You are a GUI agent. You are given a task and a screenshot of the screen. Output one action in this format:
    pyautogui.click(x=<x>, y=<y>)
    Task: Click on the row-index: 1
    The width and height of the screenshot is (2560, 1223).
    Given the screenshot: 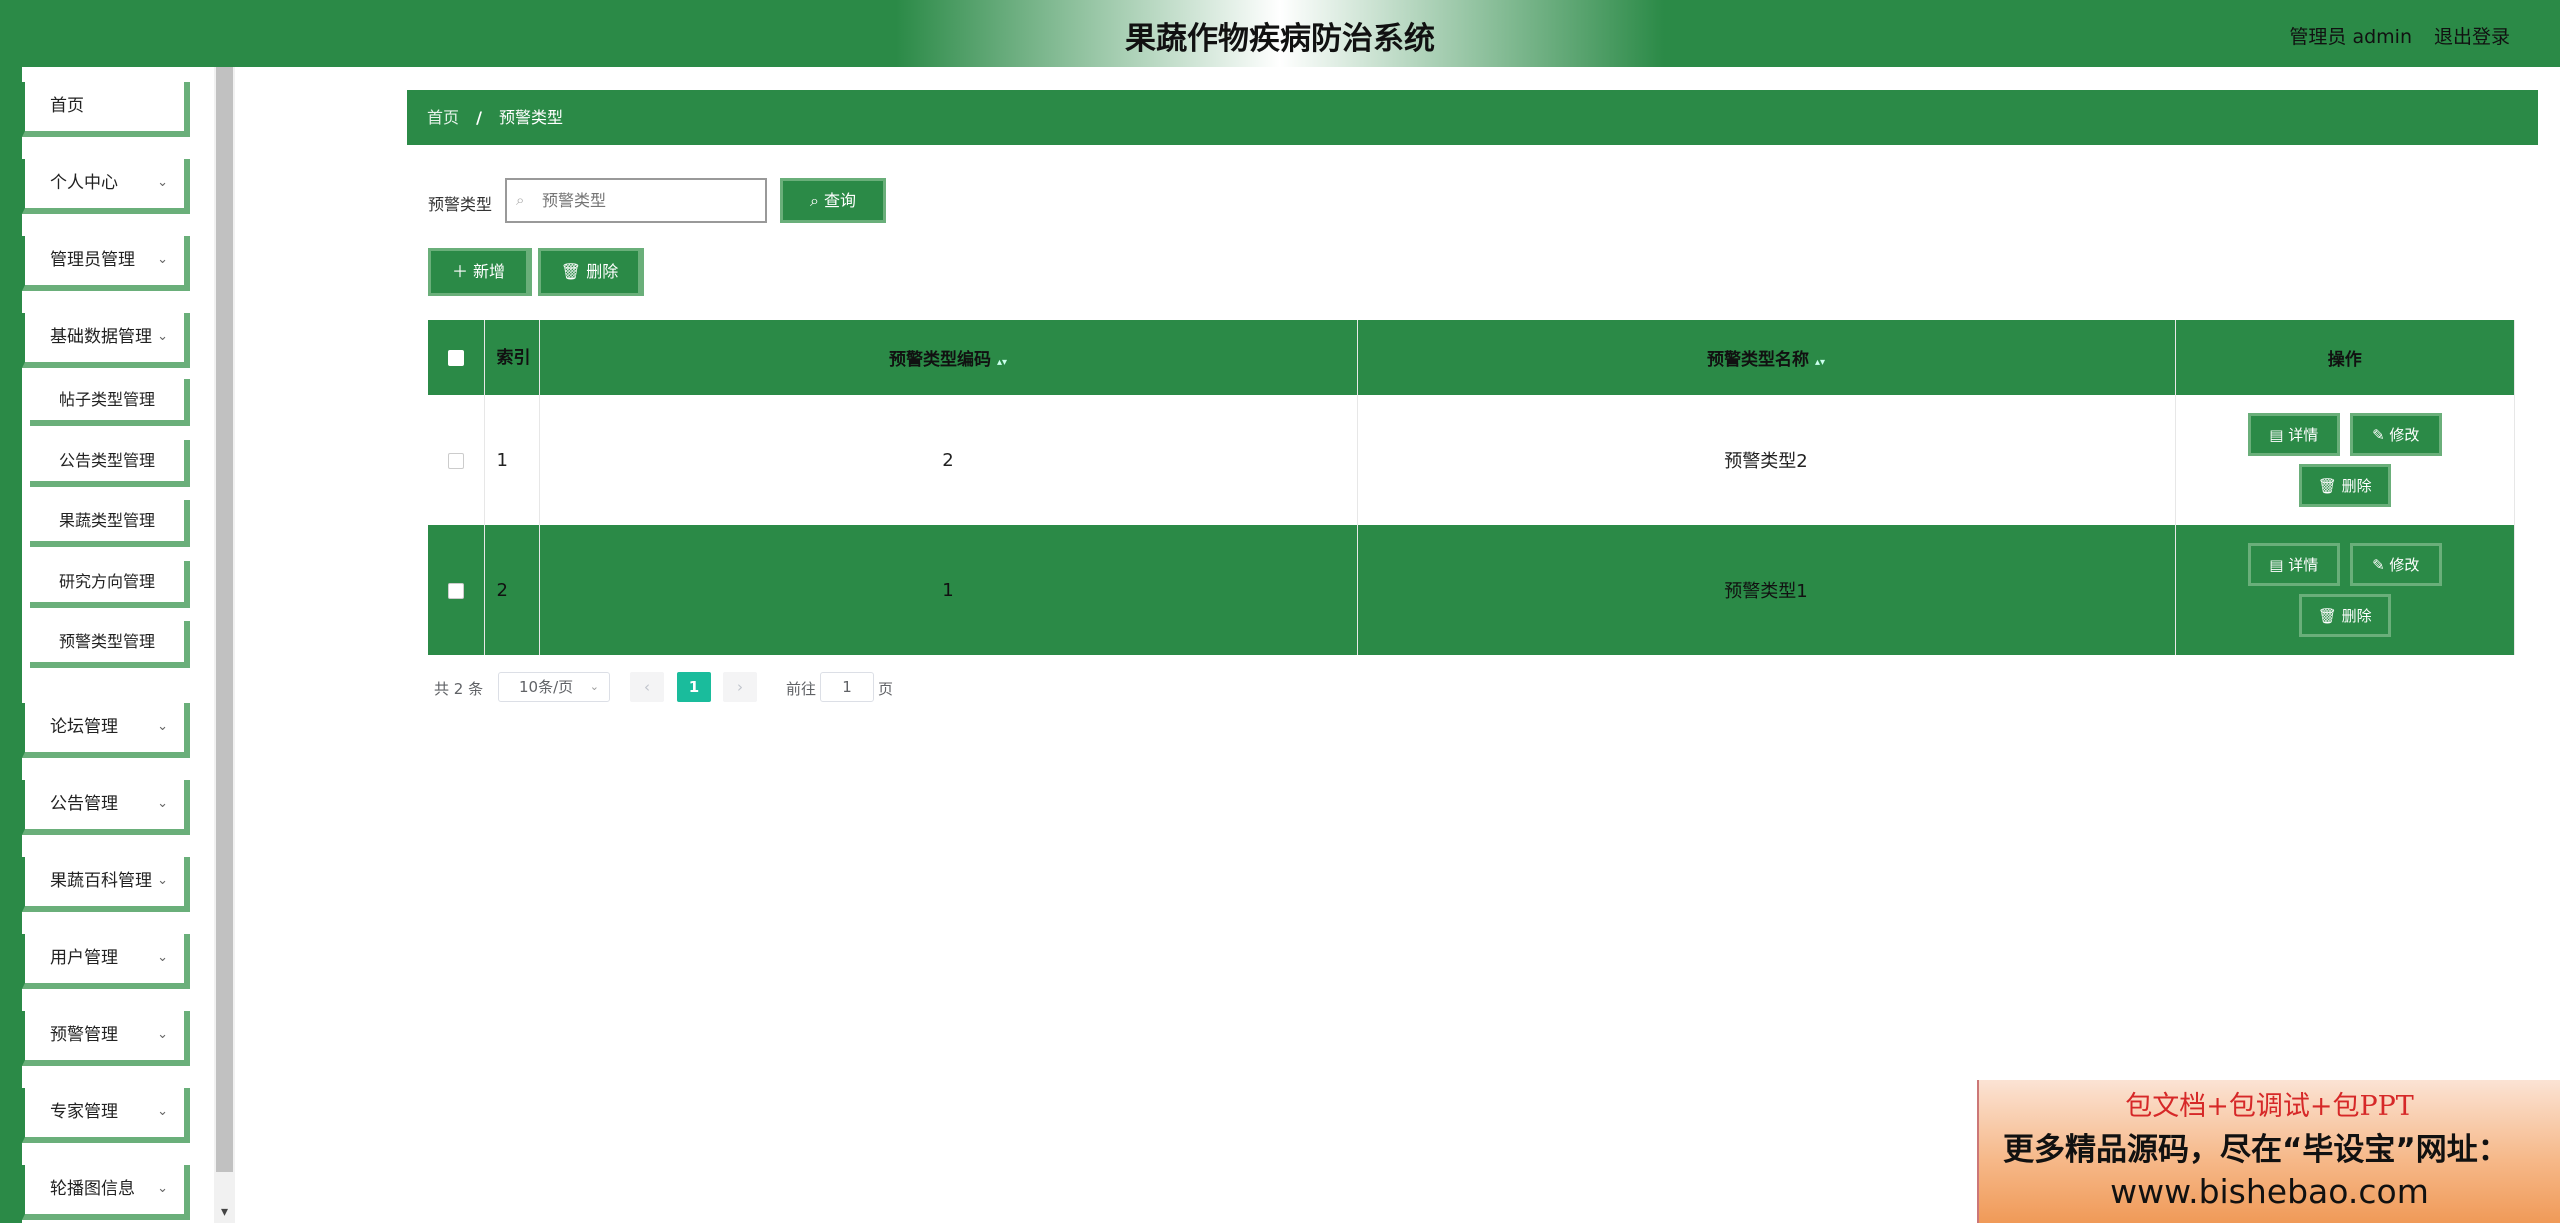 What is the action you would take?
    pyautogui.click(x=512, y=460)
    